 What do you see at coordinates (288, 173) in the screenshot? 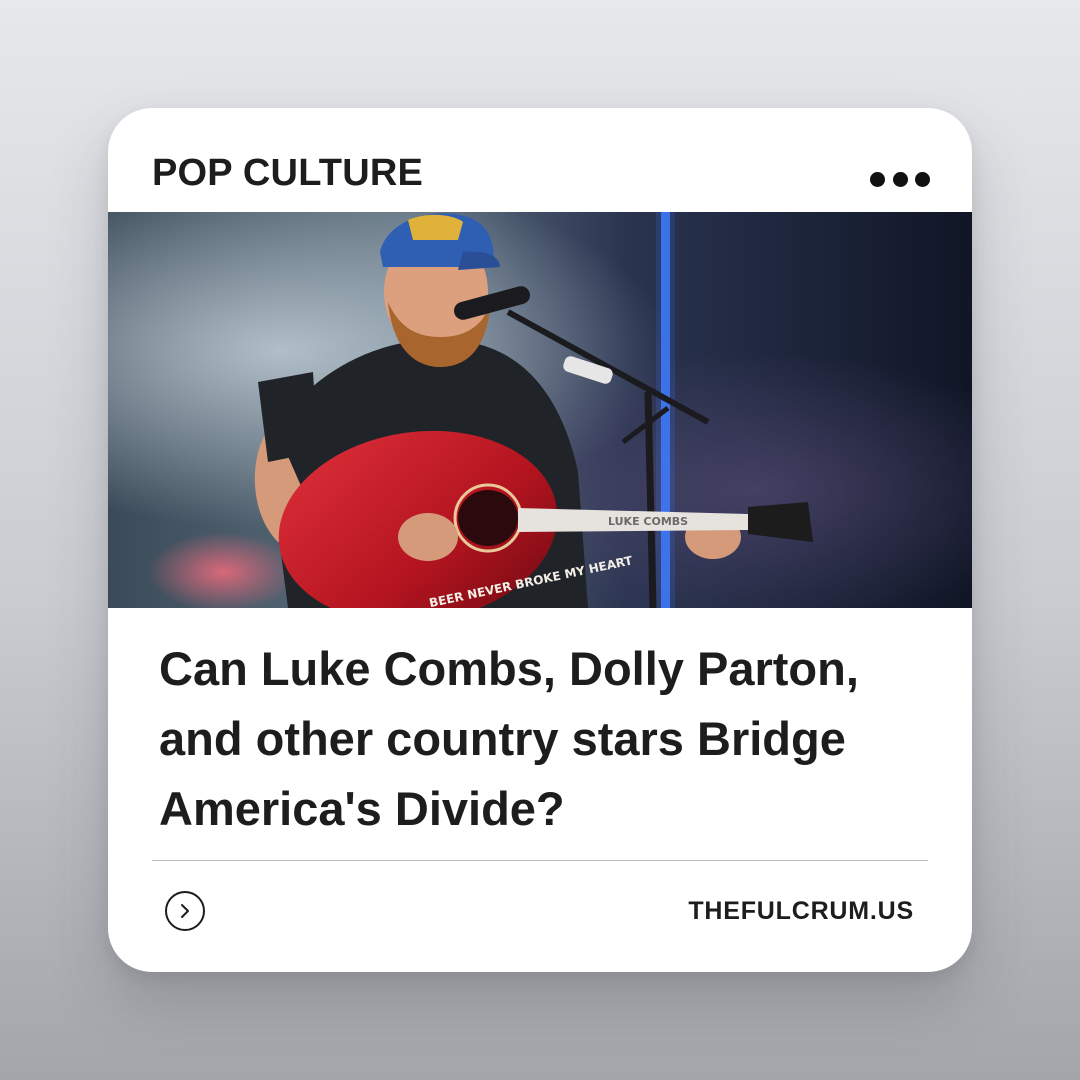
I see `category-label: POP CULTURE` at bounding box center [288, 173].